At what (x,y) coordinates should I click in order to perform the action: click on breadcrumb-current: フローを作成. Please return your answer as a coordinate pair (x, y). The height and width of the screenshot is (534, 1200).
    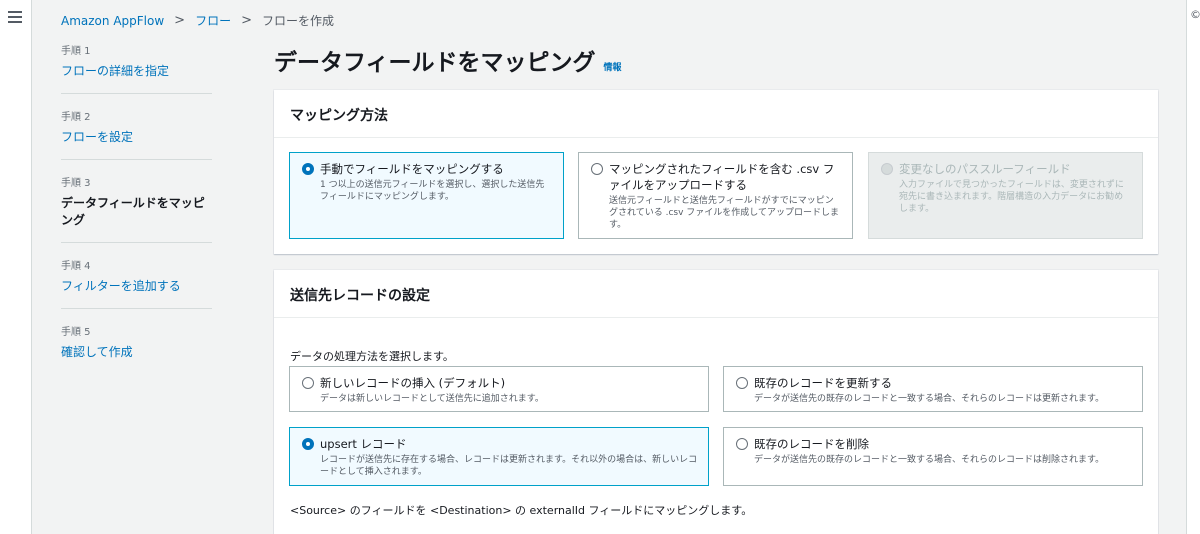
    Looking at the image, I should click on (297, 21).